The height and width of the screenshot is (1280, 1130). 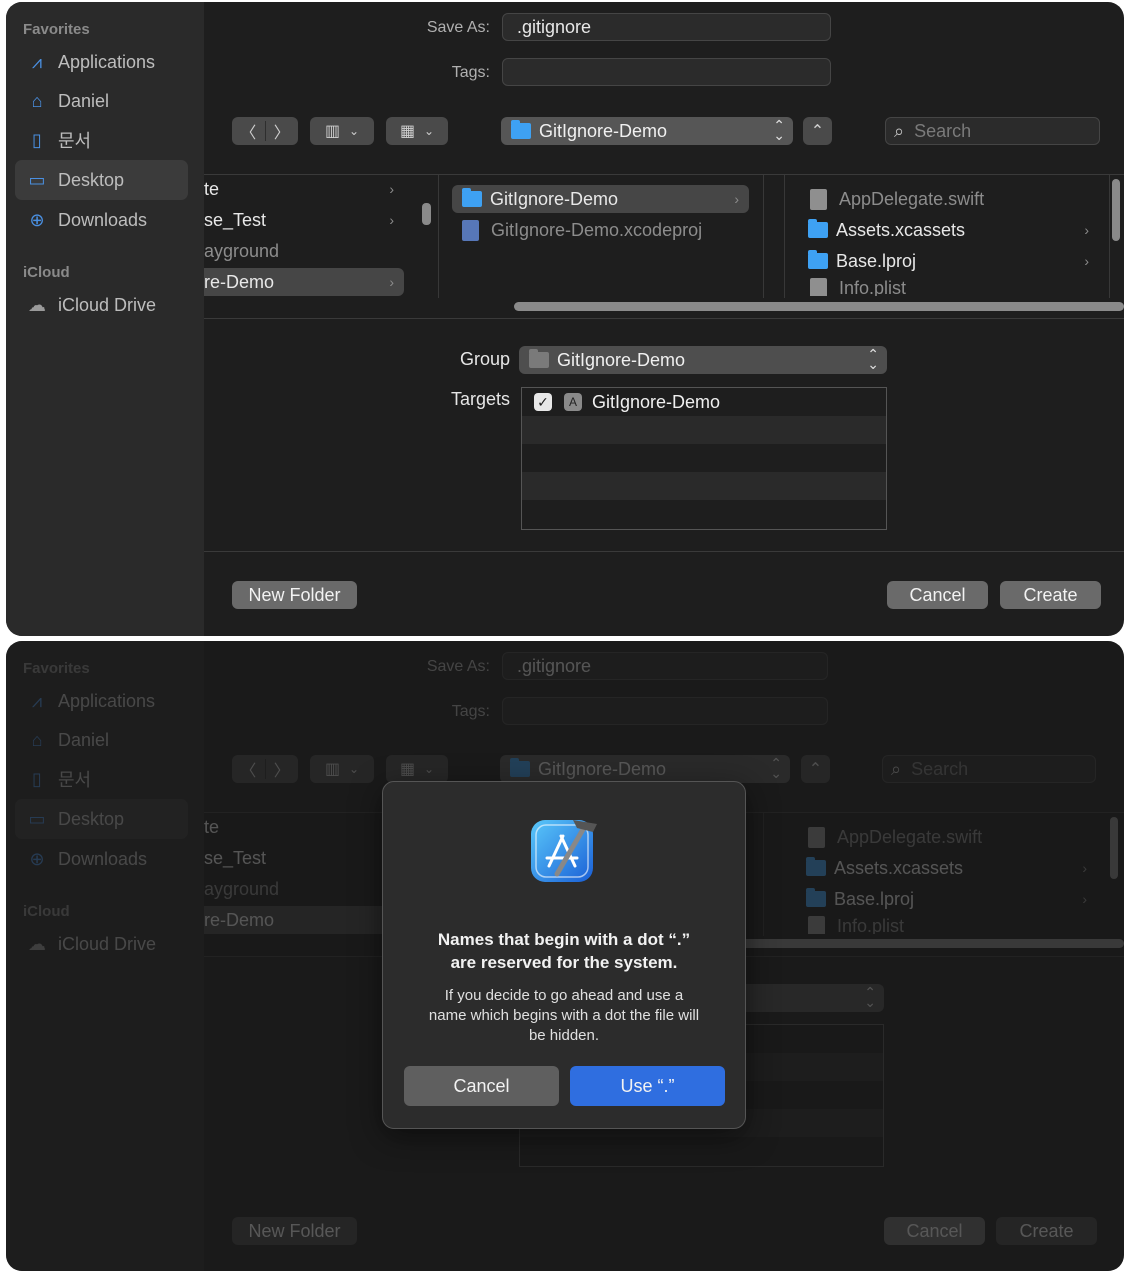 What do you see at coordinates (656, 401) in the screenshot?
I see `target-label: GitIgnore-Demo` at bounding box center [656, 401].